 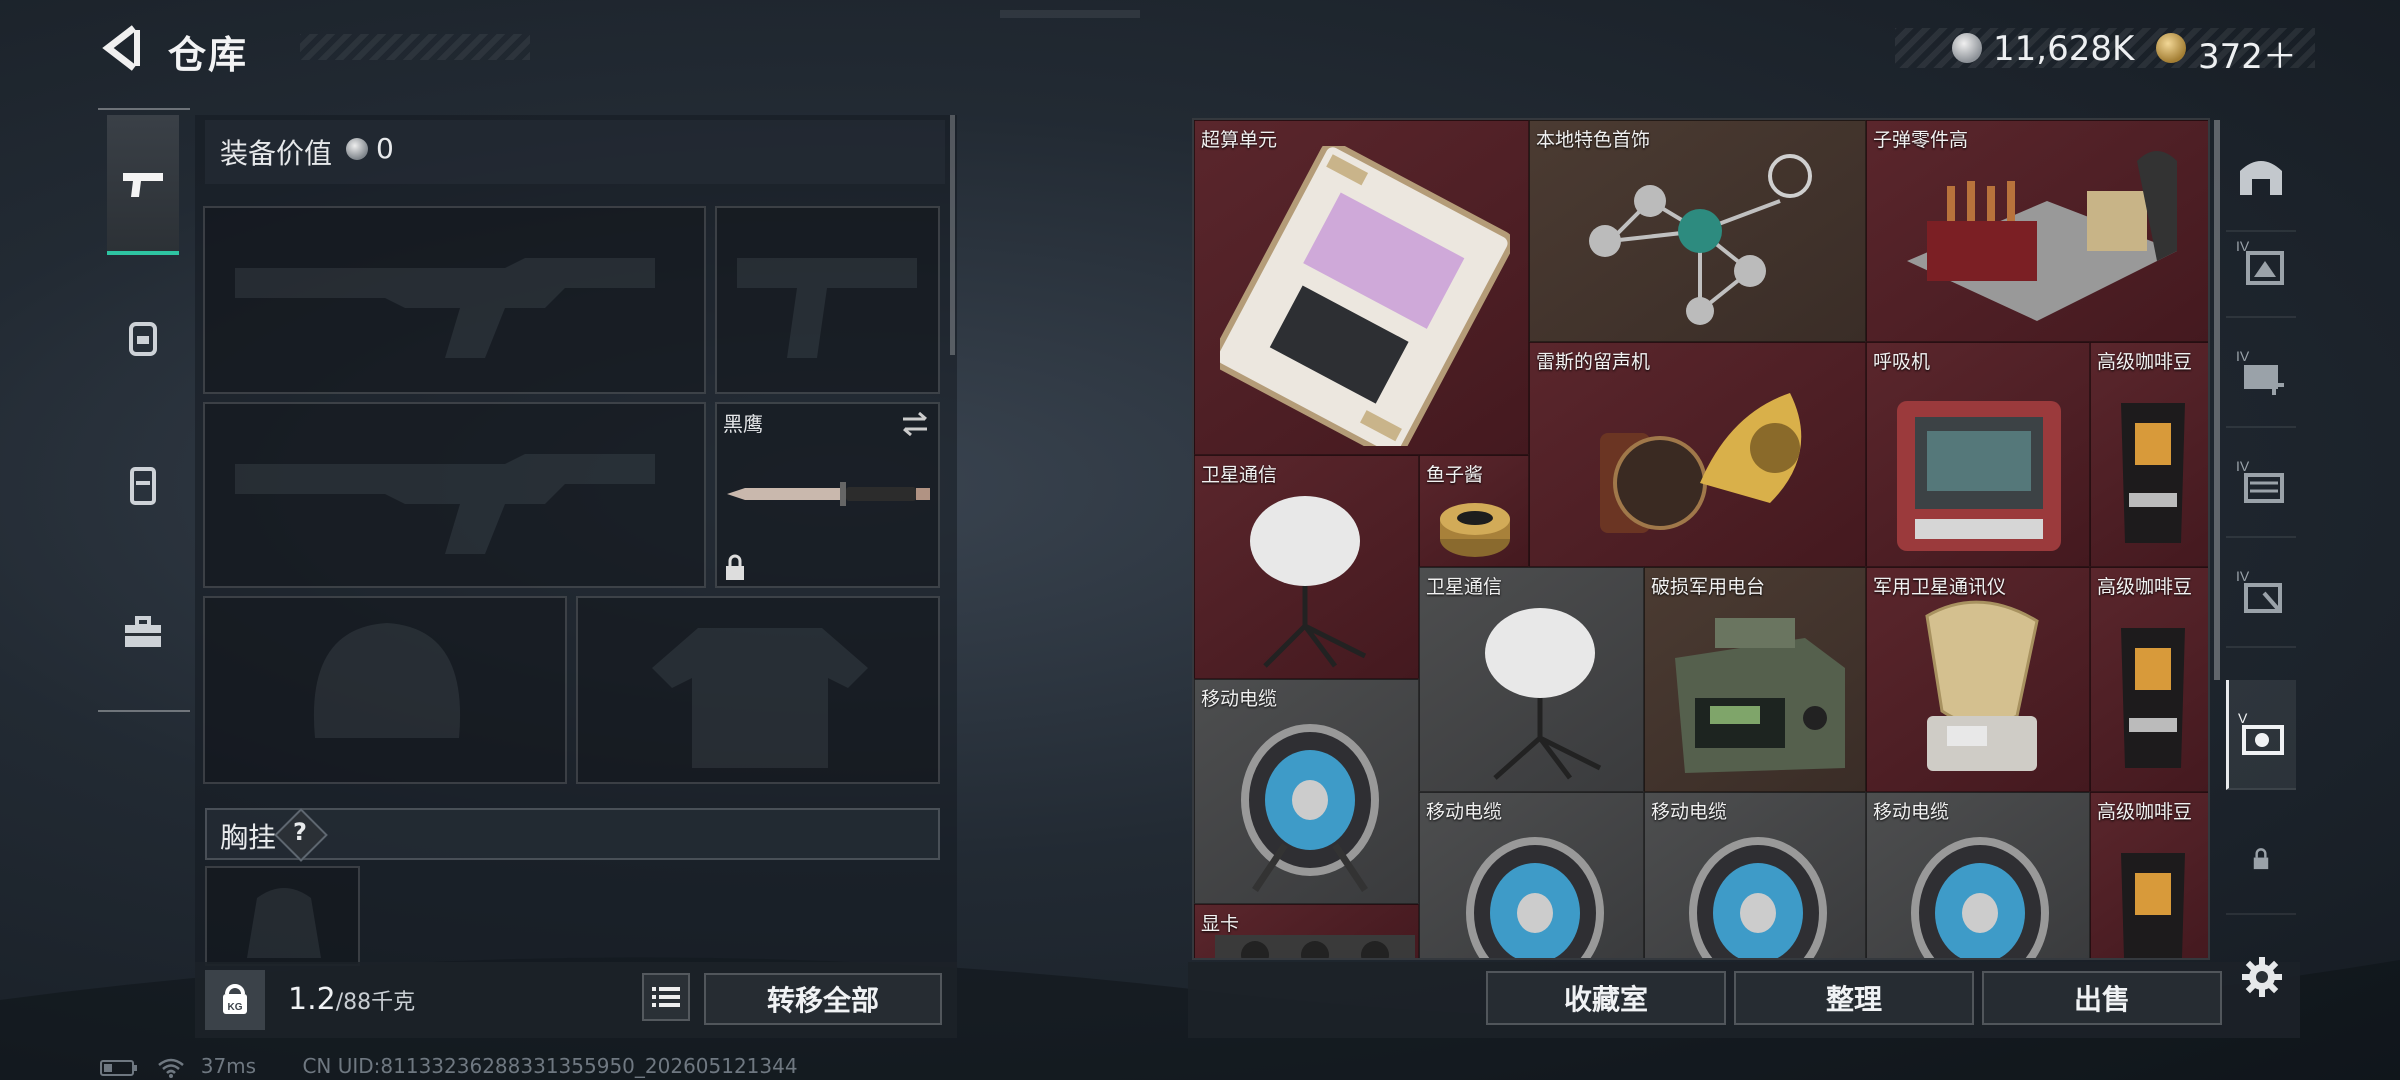 I want to click on stash-item: 本地特色首饰, so click(x=1697, y=231).